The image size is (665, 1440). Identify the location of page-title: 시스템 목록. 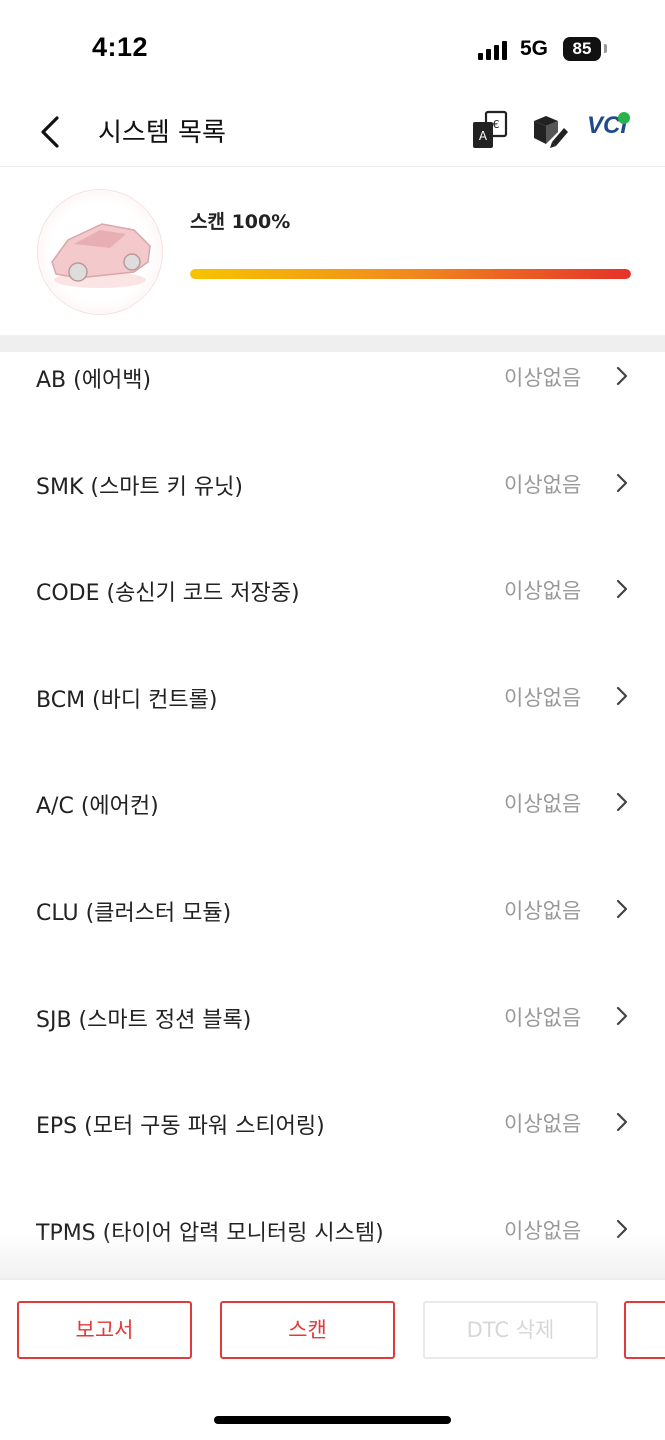
(162, 133).